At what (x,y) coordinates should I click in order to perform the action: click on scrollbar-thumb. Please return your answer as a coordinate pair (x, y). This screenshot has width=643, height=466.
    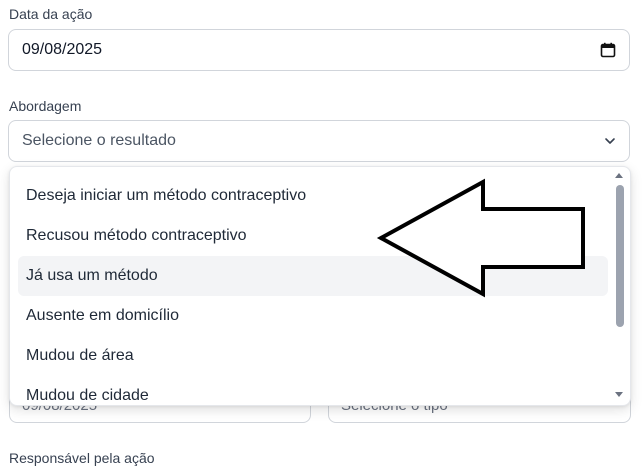
    Looking at the image, I should click on (620, 256).